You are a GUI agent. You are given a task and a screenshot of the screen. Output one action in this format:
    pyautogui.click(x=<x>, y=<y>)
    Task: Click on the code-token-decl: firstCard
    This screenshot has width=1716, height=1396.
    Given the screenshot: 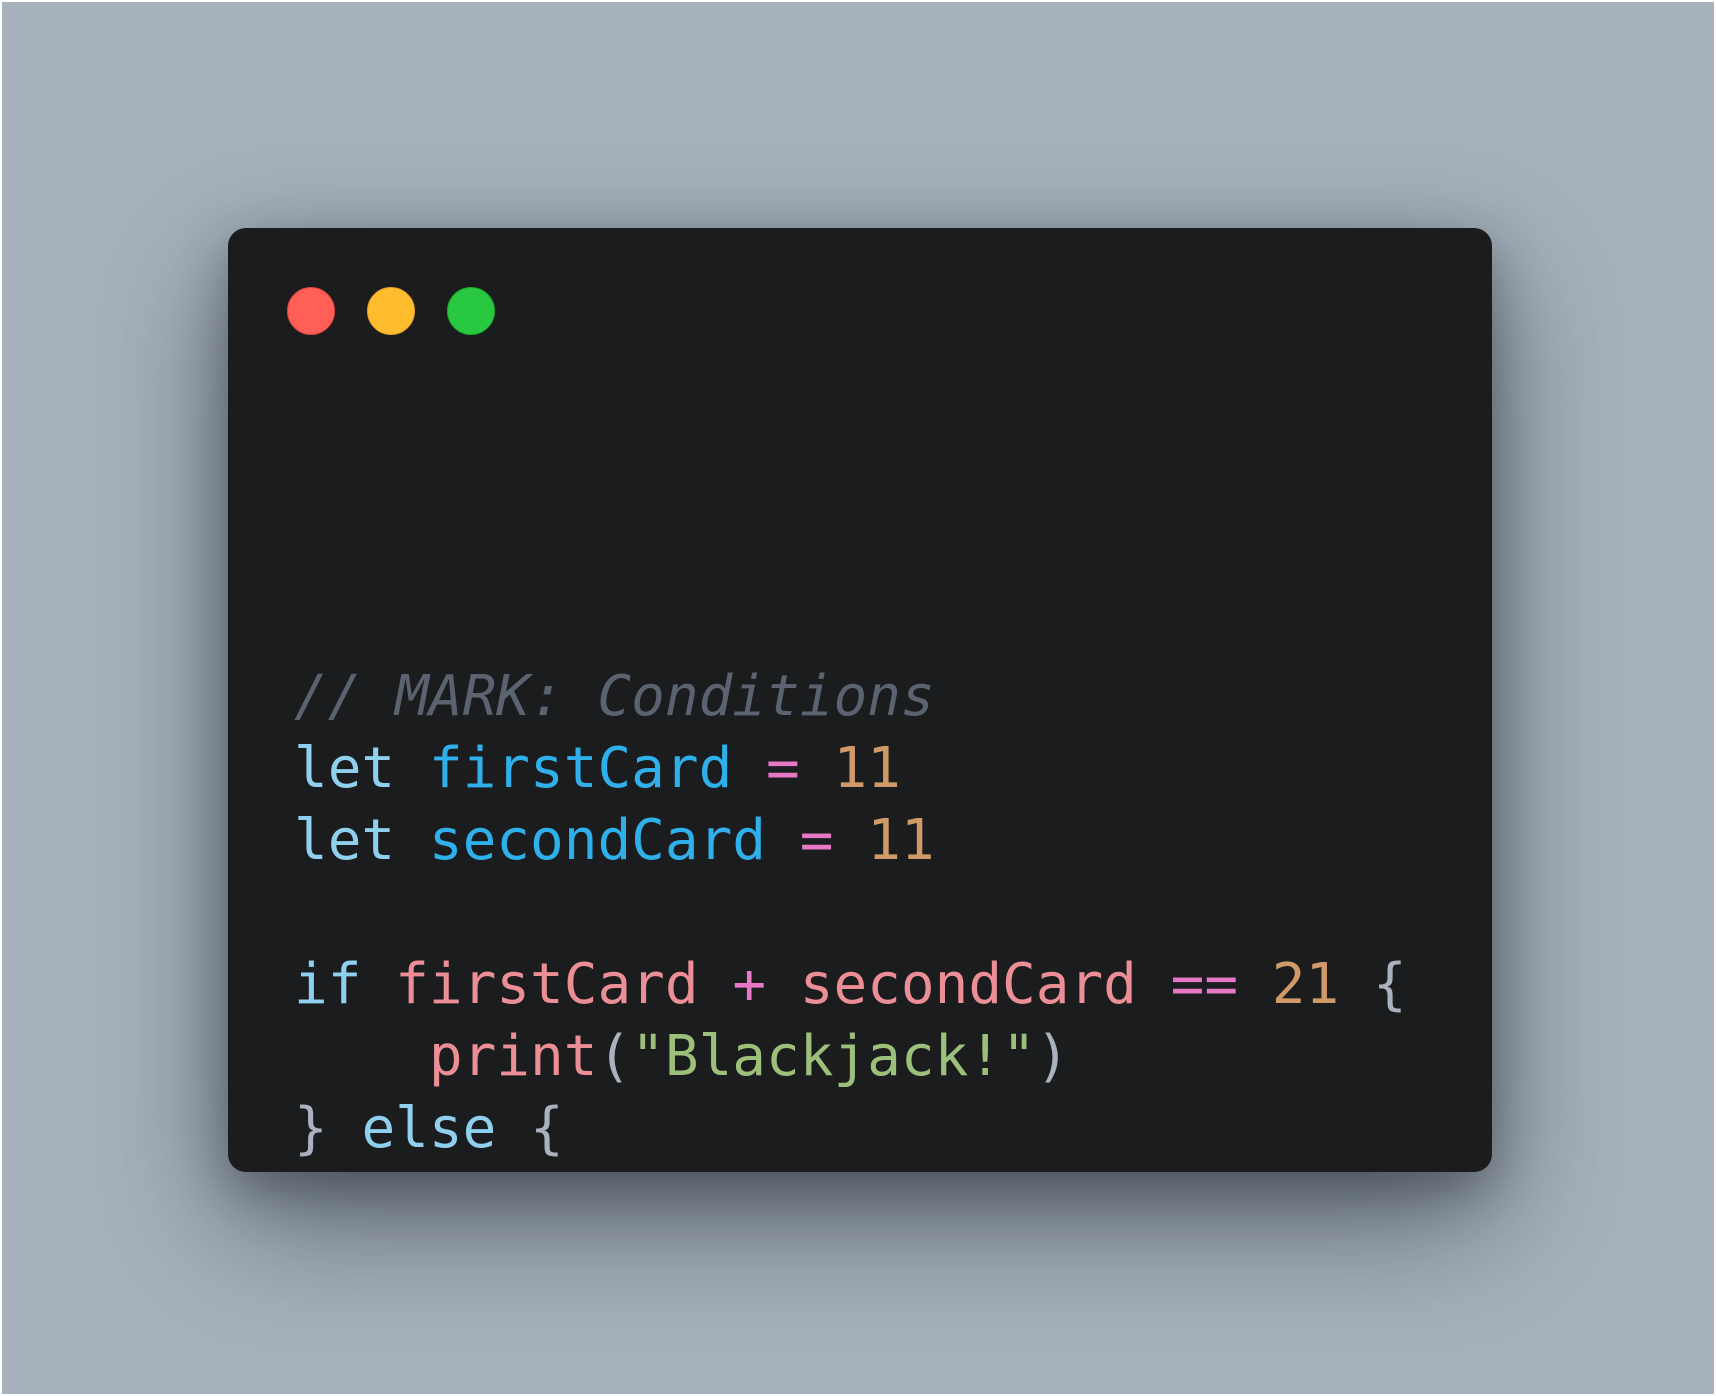 What is the action you would take?
    pyautogui.click(x=580, y=768)
    